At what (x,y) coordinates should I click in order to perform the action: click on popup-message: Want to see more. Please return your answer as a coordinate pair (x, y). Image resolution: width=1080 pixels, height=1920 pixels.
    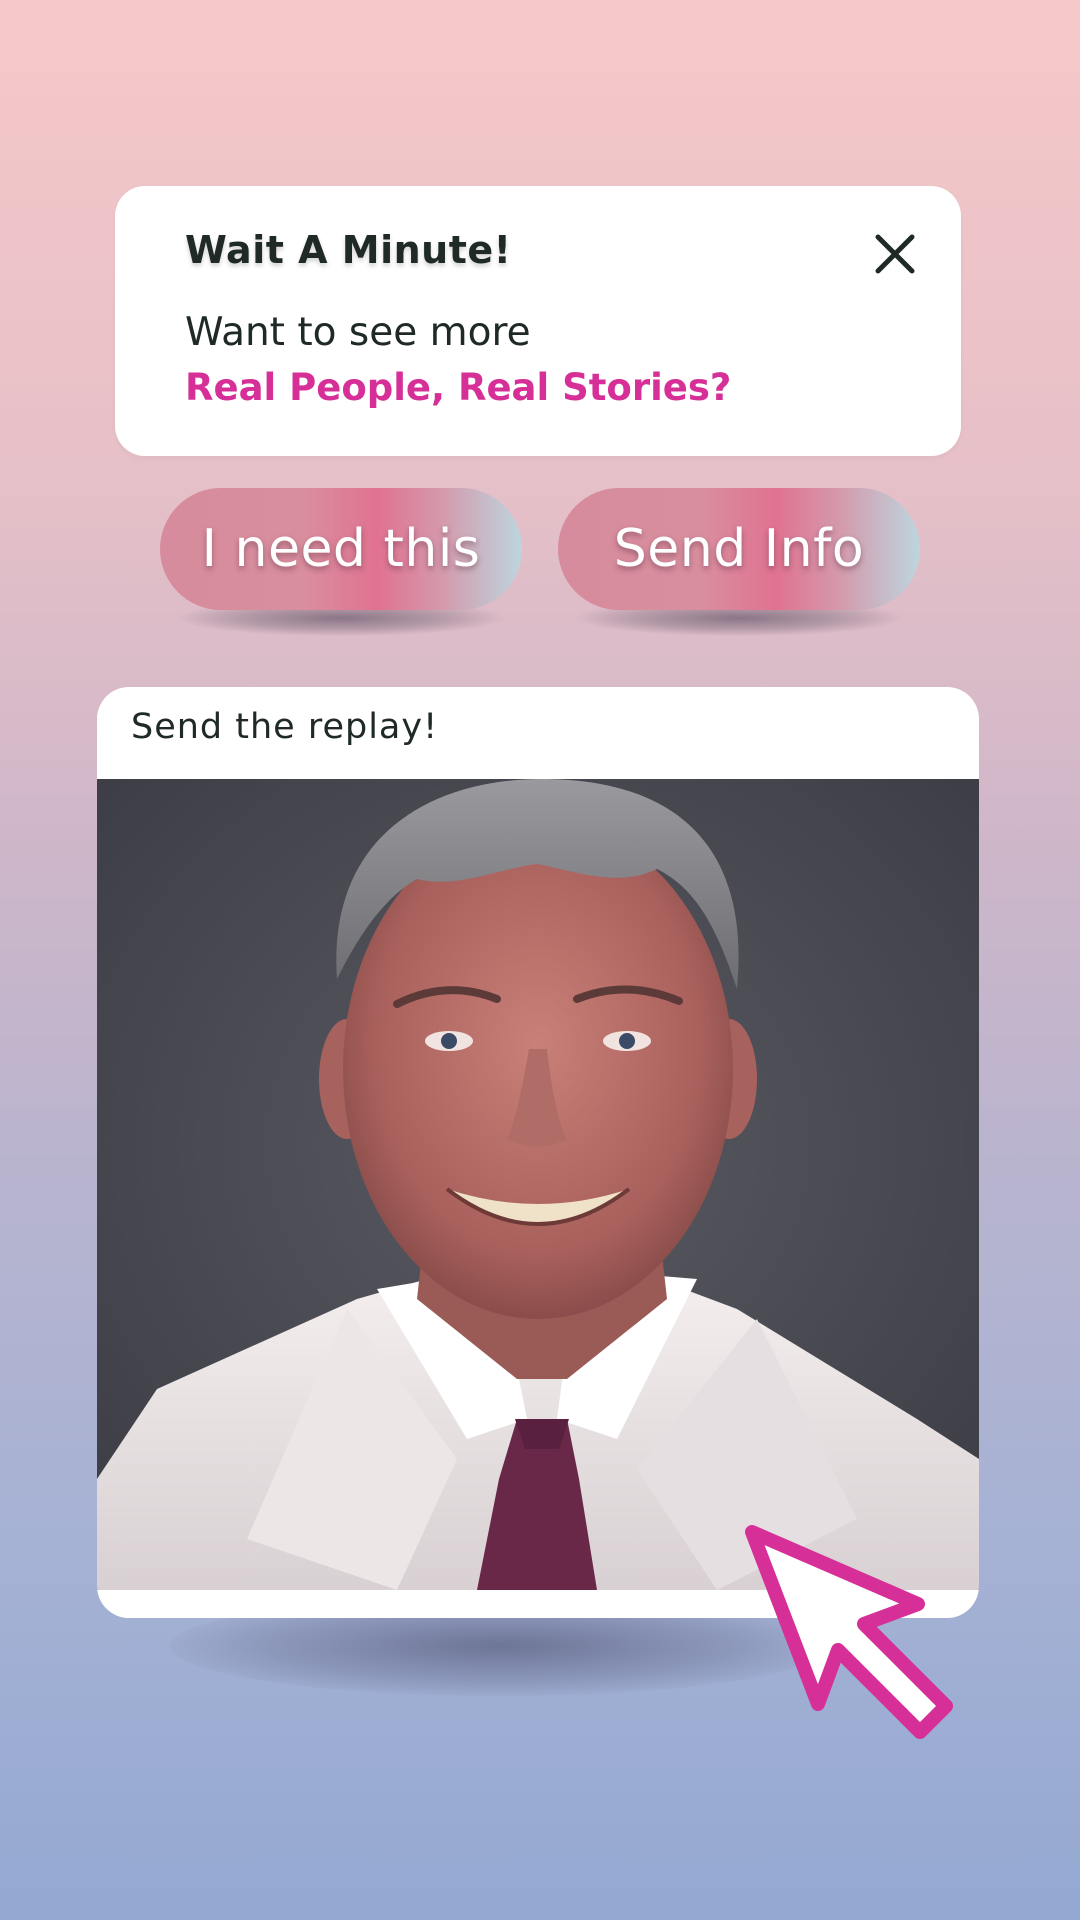
    Looking at the image, I should click on (358, 332).